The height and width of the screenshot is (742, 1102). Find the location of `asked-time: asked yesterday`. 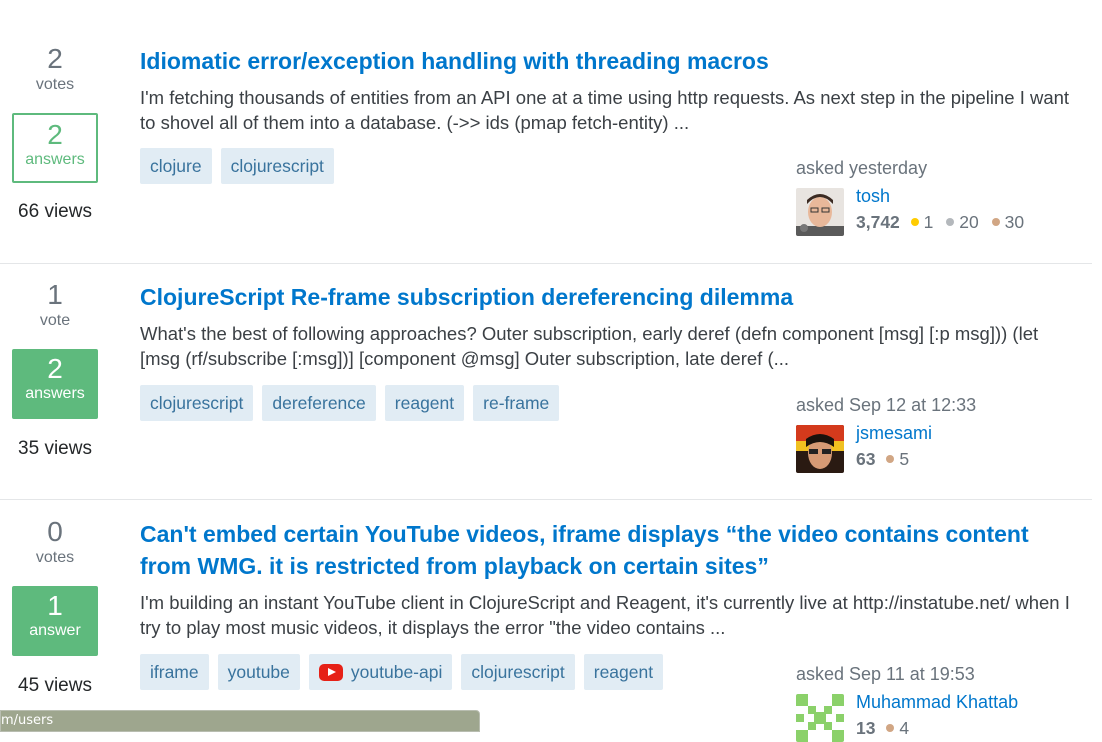

asked-time: asked yesterday is located at coordinates (941, 168).